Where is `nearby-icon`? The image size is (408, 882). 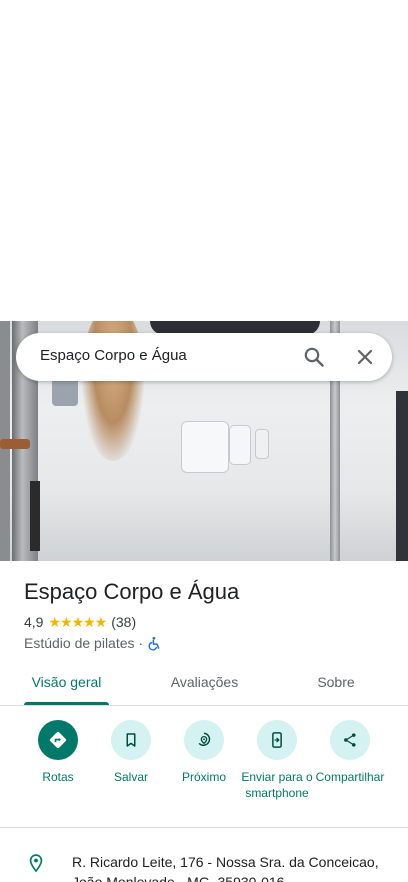
nearby-icon is located at coordinates (204, 740).